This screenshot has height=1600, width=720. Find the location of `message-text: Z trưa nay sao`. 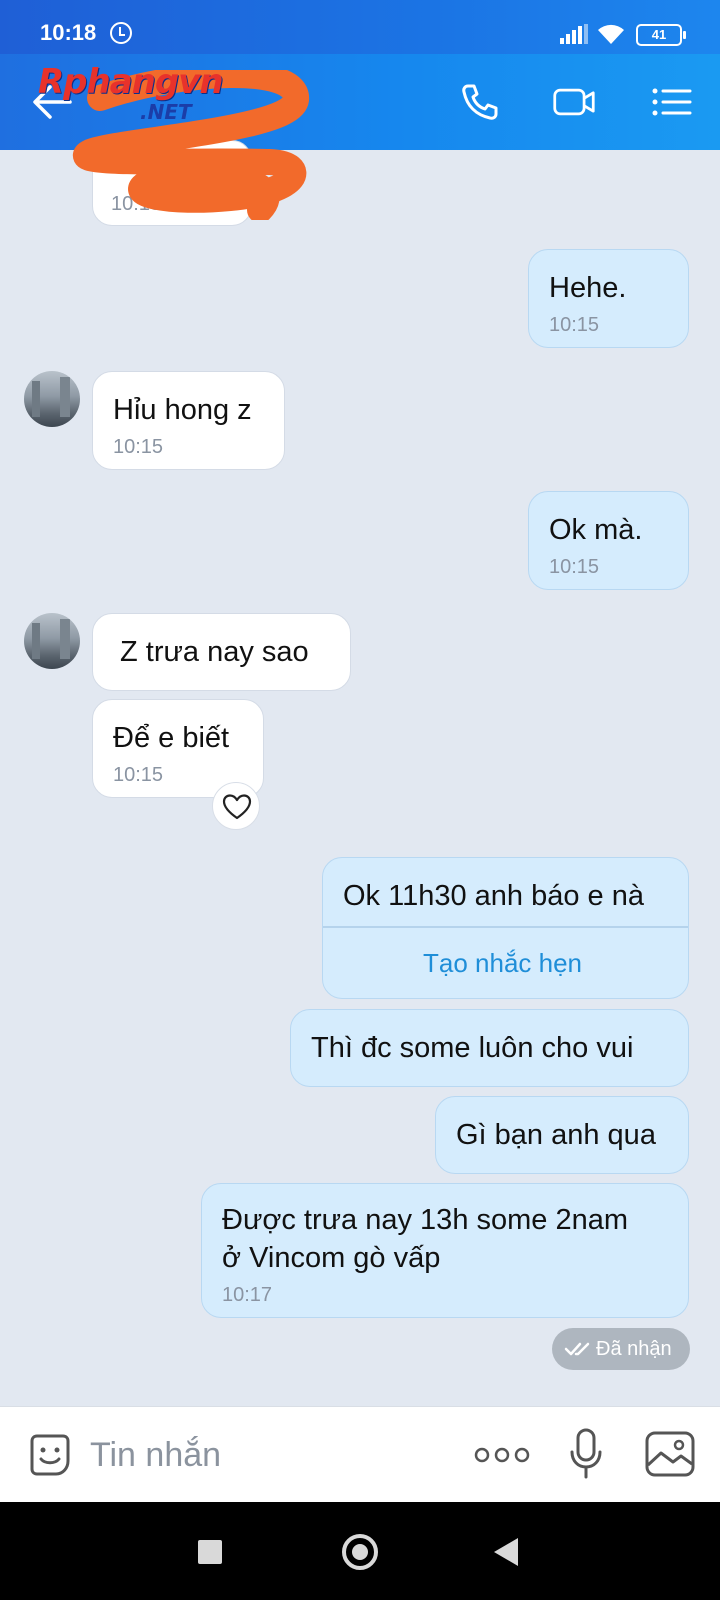

message-text: Z trưa nay sao is located at coordinates (214, 652).